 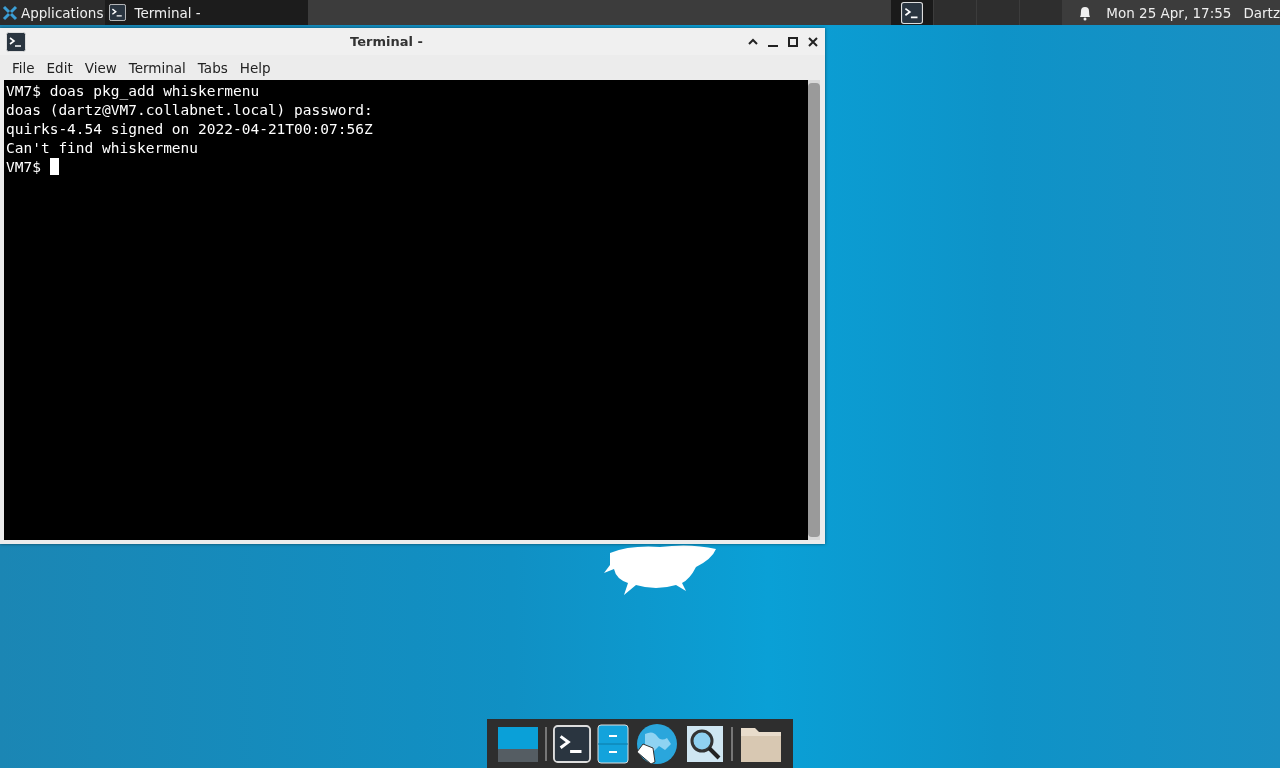 What do you see at coordinates (705, 743) in the screenshot?
I see `search-icon` at bounding box center [705, 743].